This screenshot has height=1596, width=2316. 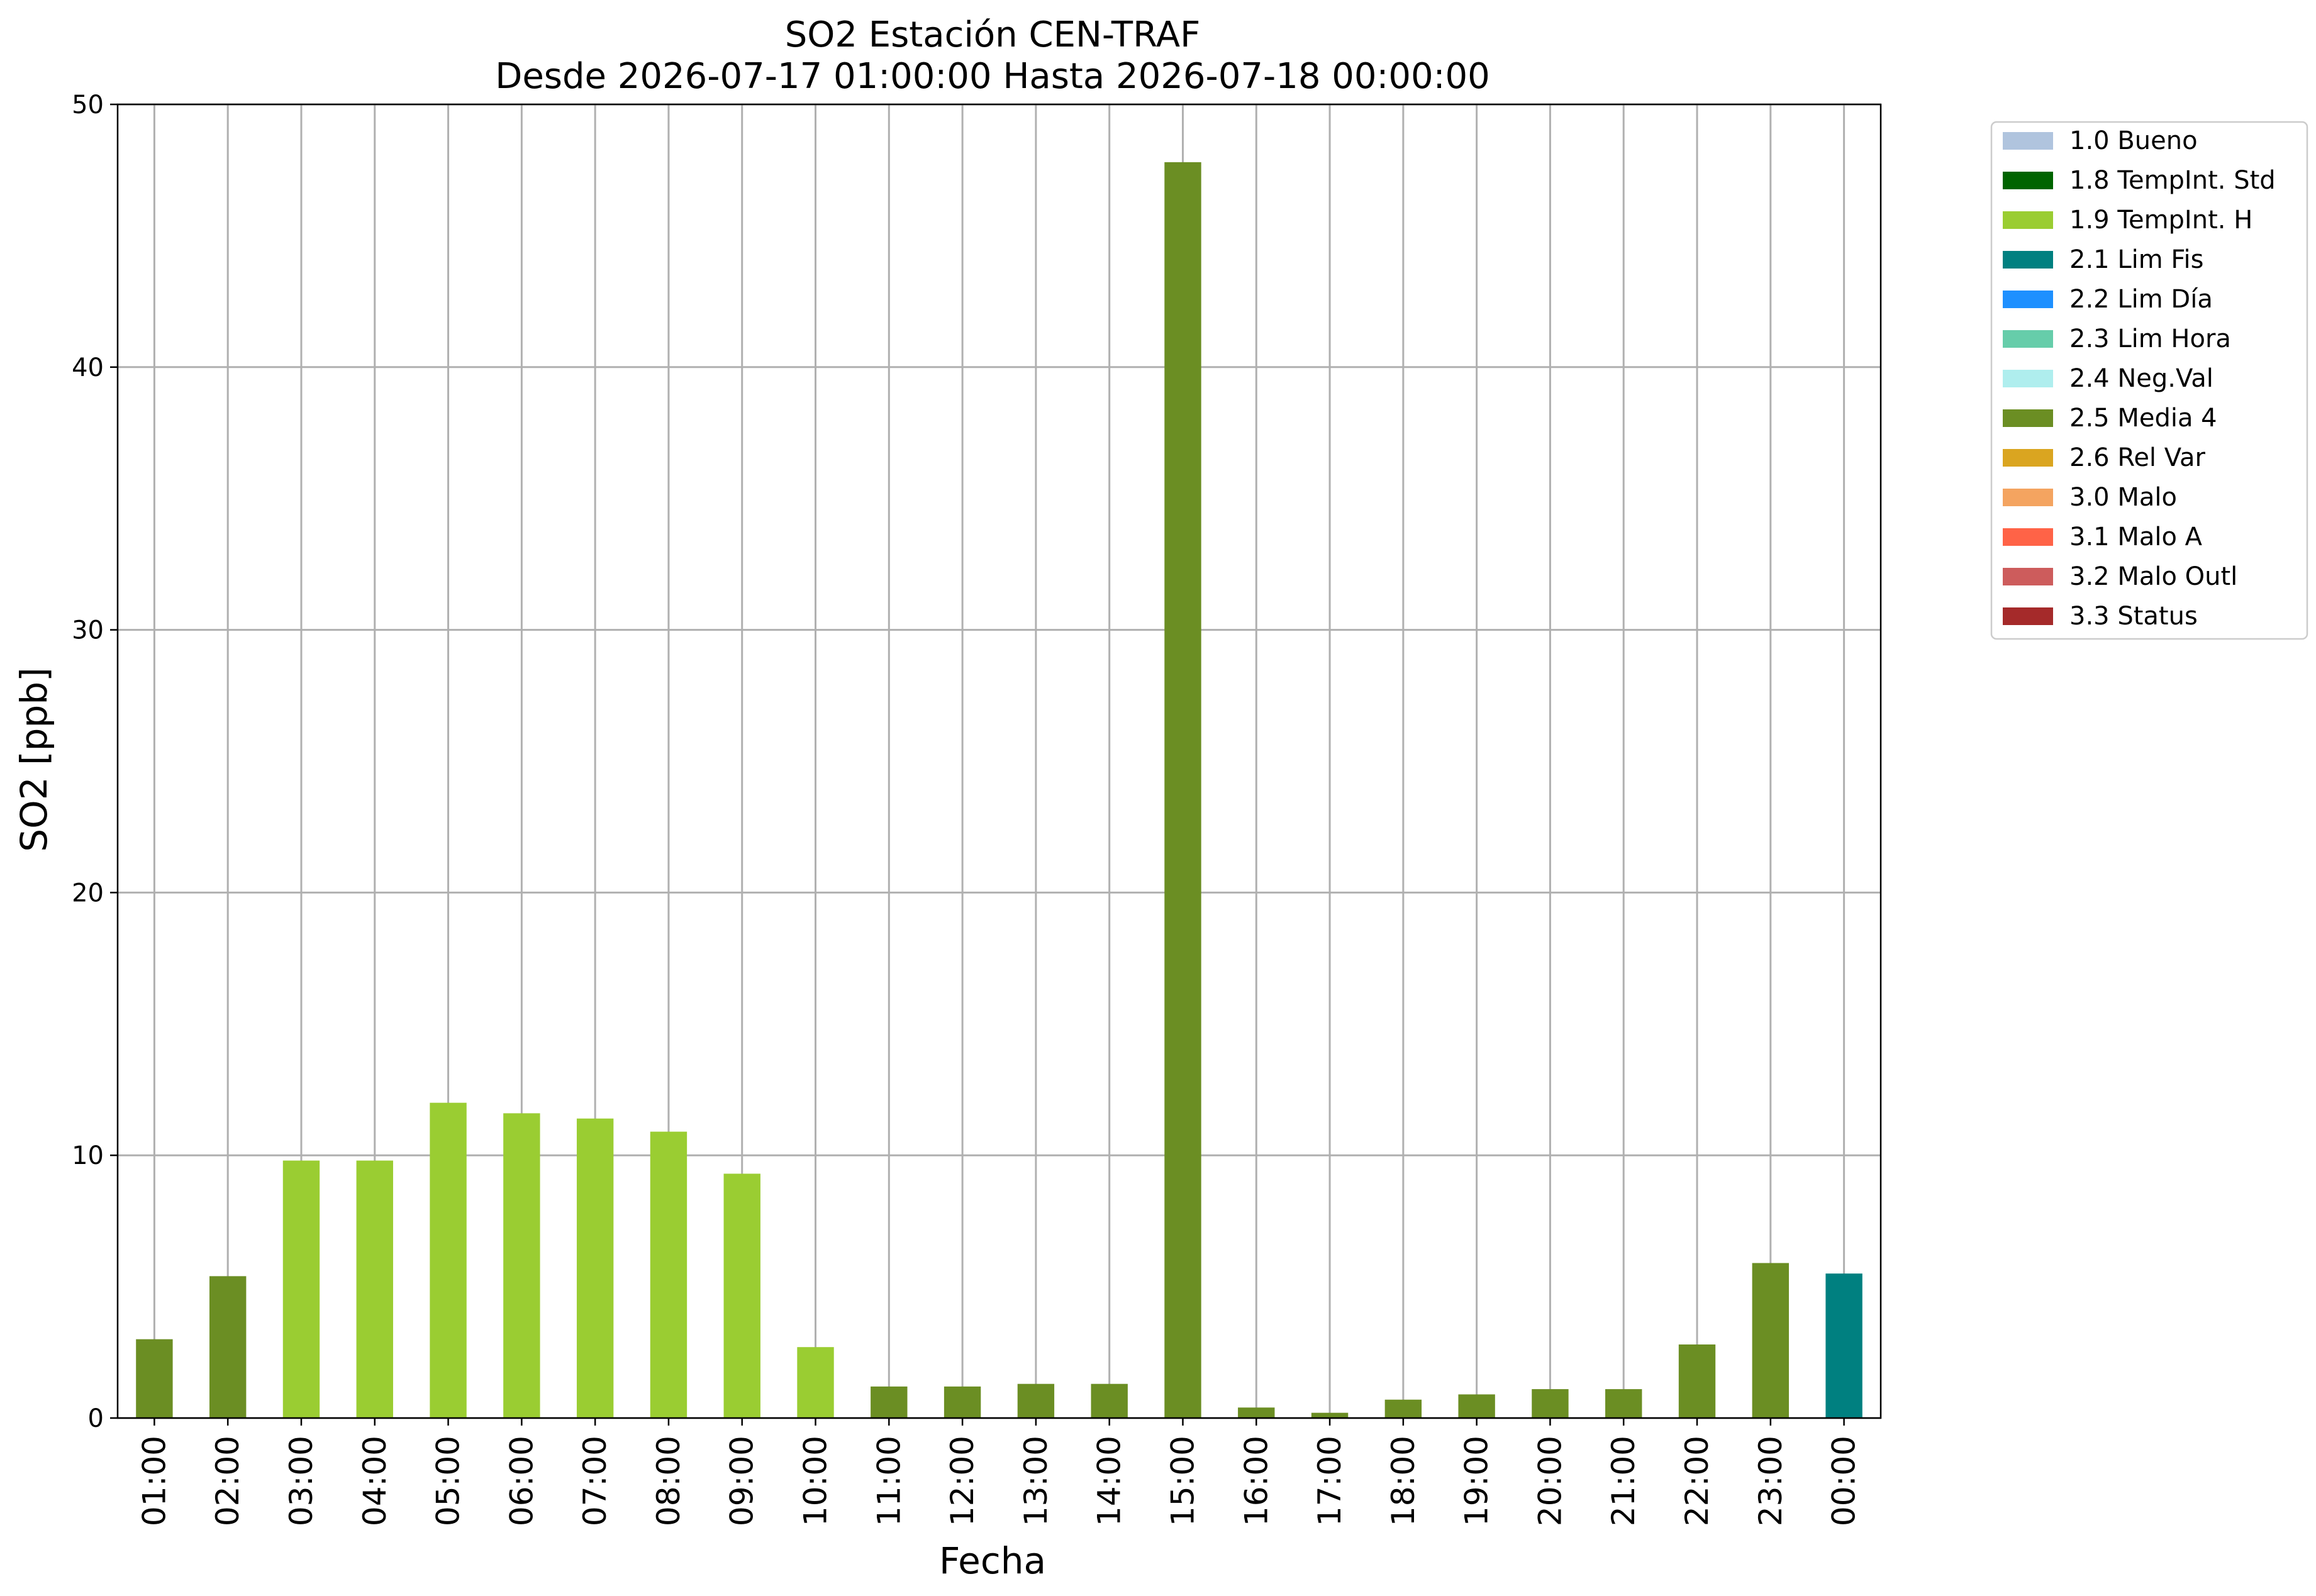 I want to click on legend-label: 2.6 Rel Var, so click(x=2137, y=458).